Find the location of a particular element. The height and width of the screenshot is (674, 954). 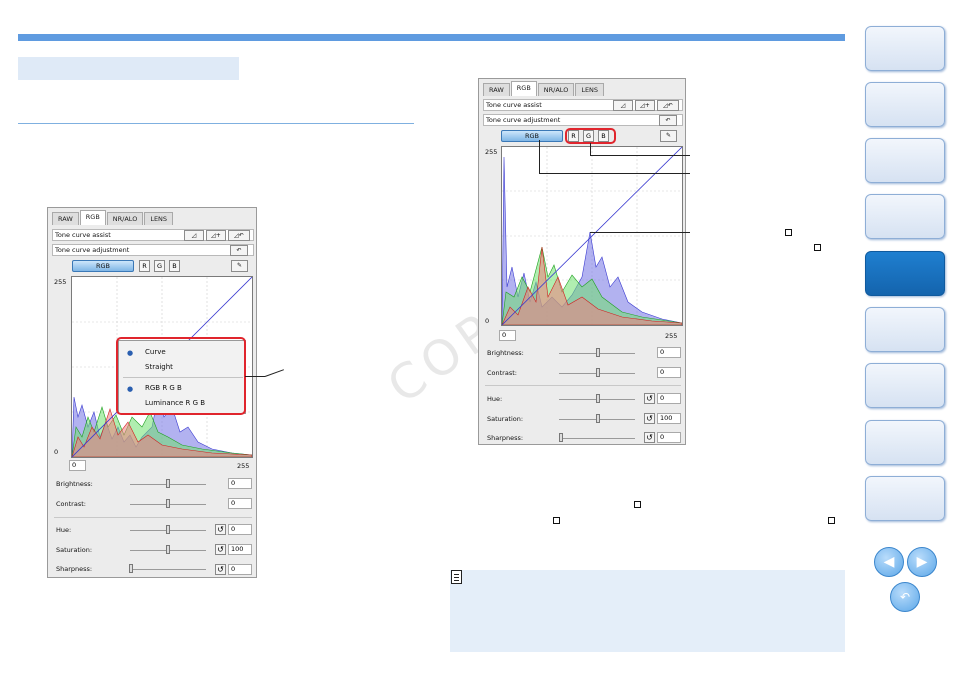

section-divider is located at coordinates (216, 123).